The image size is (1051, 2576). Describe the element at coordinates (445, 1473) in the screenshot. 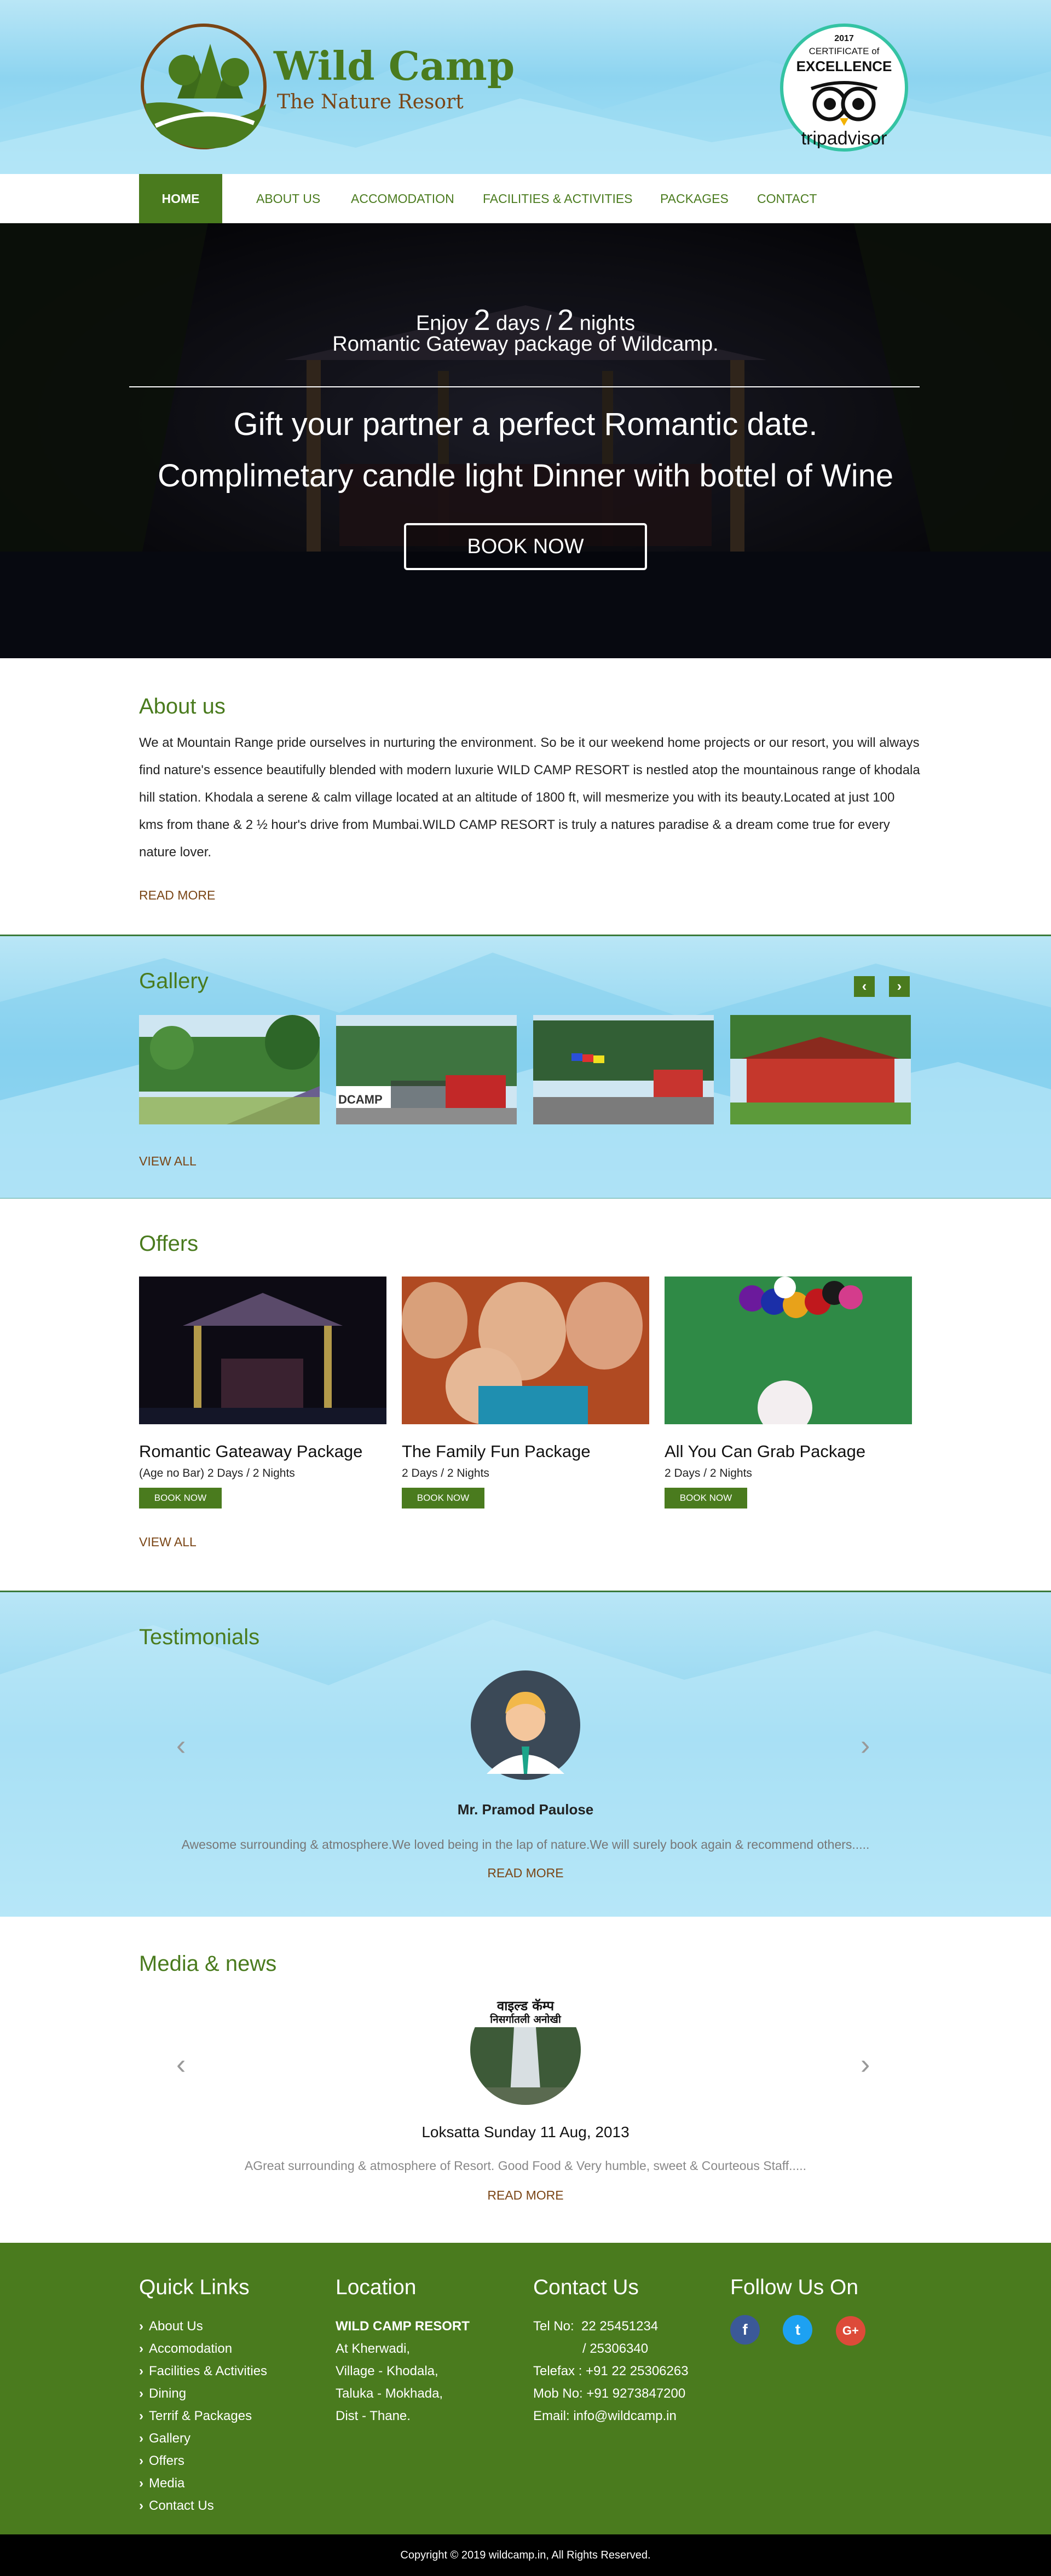

I see `offer-sub-family: 2 Days / 2 Nights` at that location.